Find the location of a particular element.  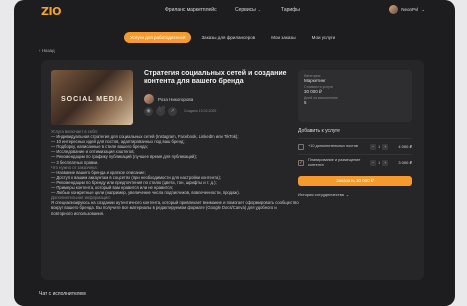

tab-my-orders: Мои заказы is located at coordinates (283, 37).